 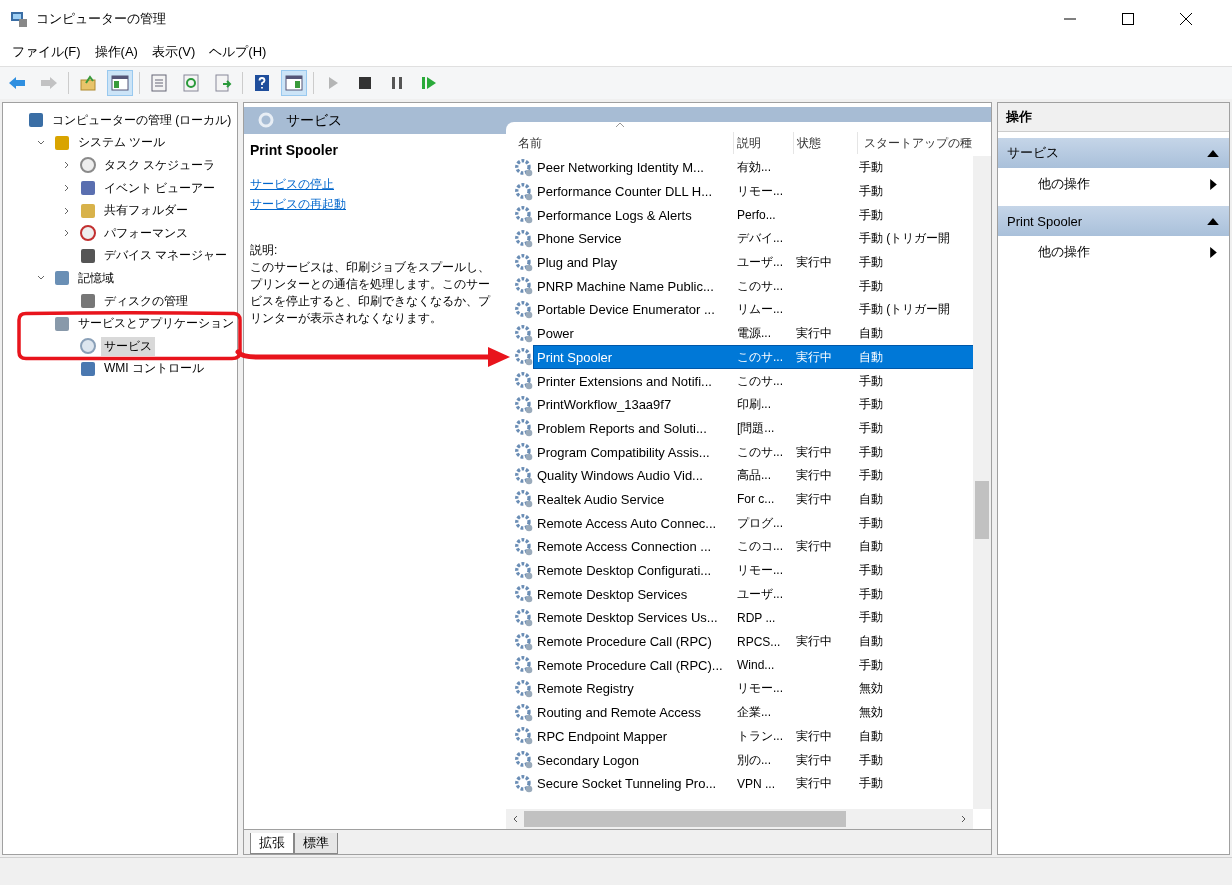 What do you see at coordinates (128, 346) in the screenshot?
I see `tree-item: サービス` at bounding box center [128, 346].